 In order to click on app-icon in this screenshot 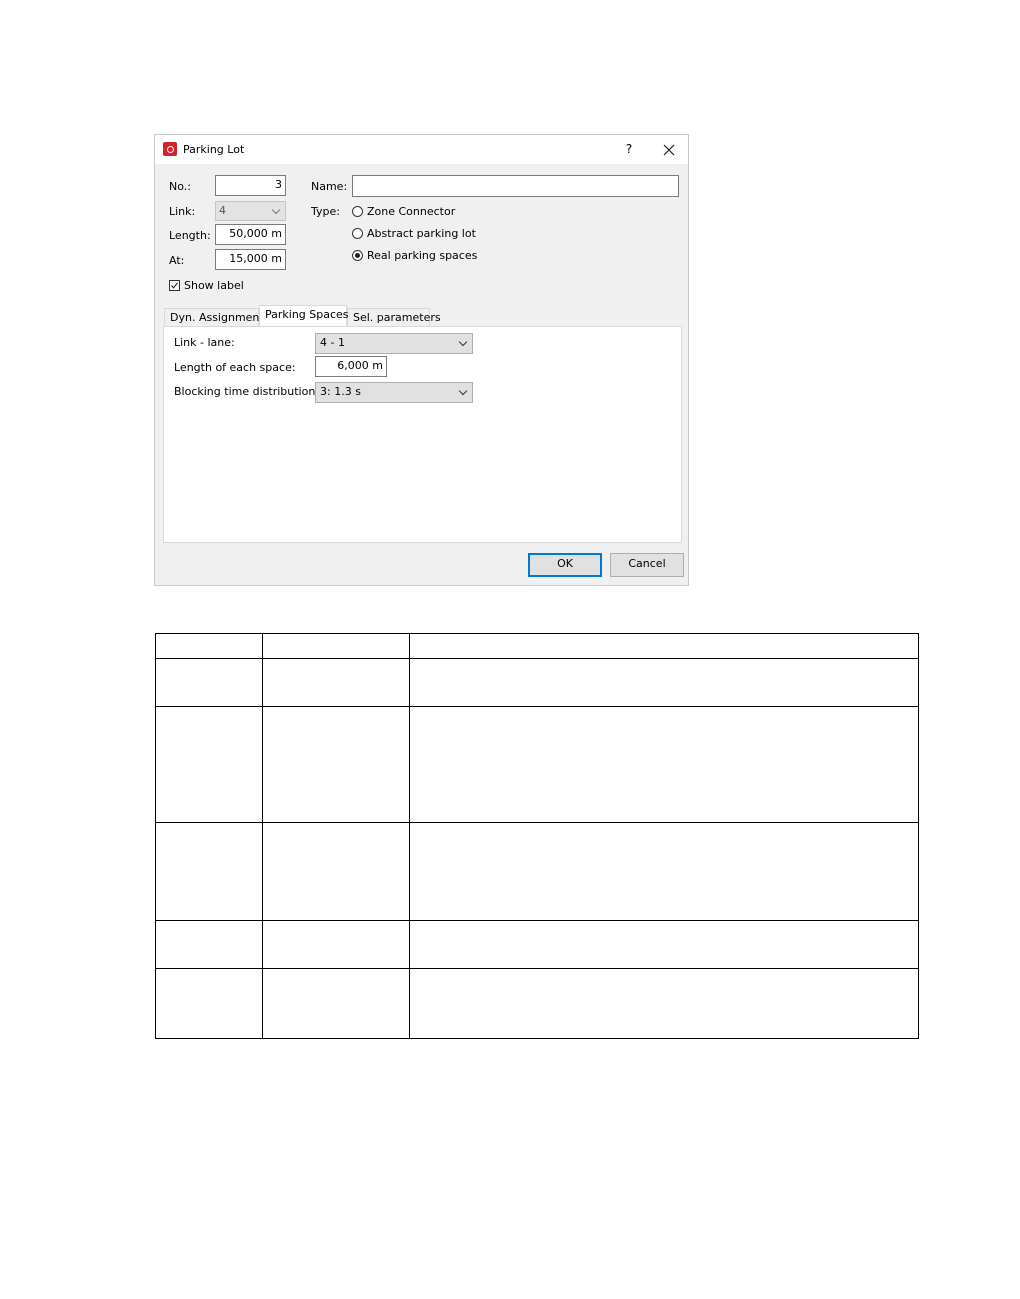, I will do `click(170, 149)`.